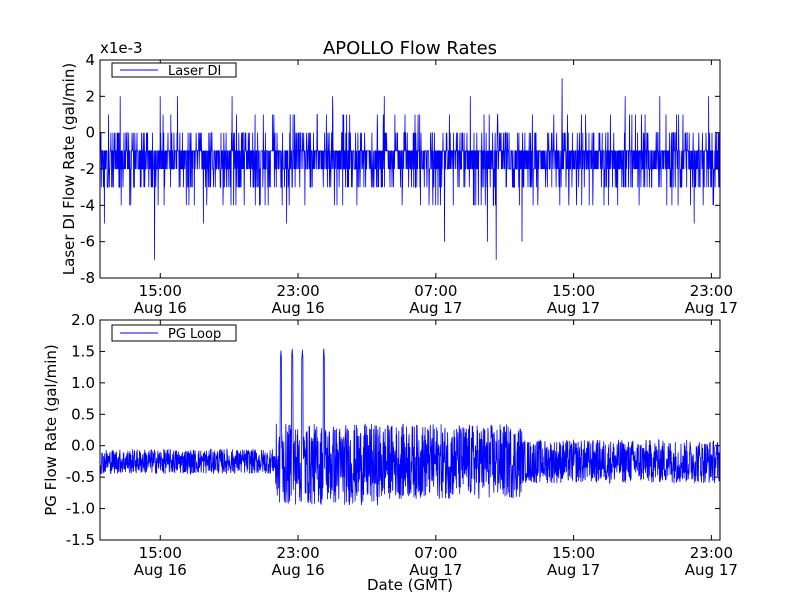 This screenshot has width=800, height=604. Describe the element at coordinates (87, 205) in the screenshot. I see `y-tick-label: -4` at that location.